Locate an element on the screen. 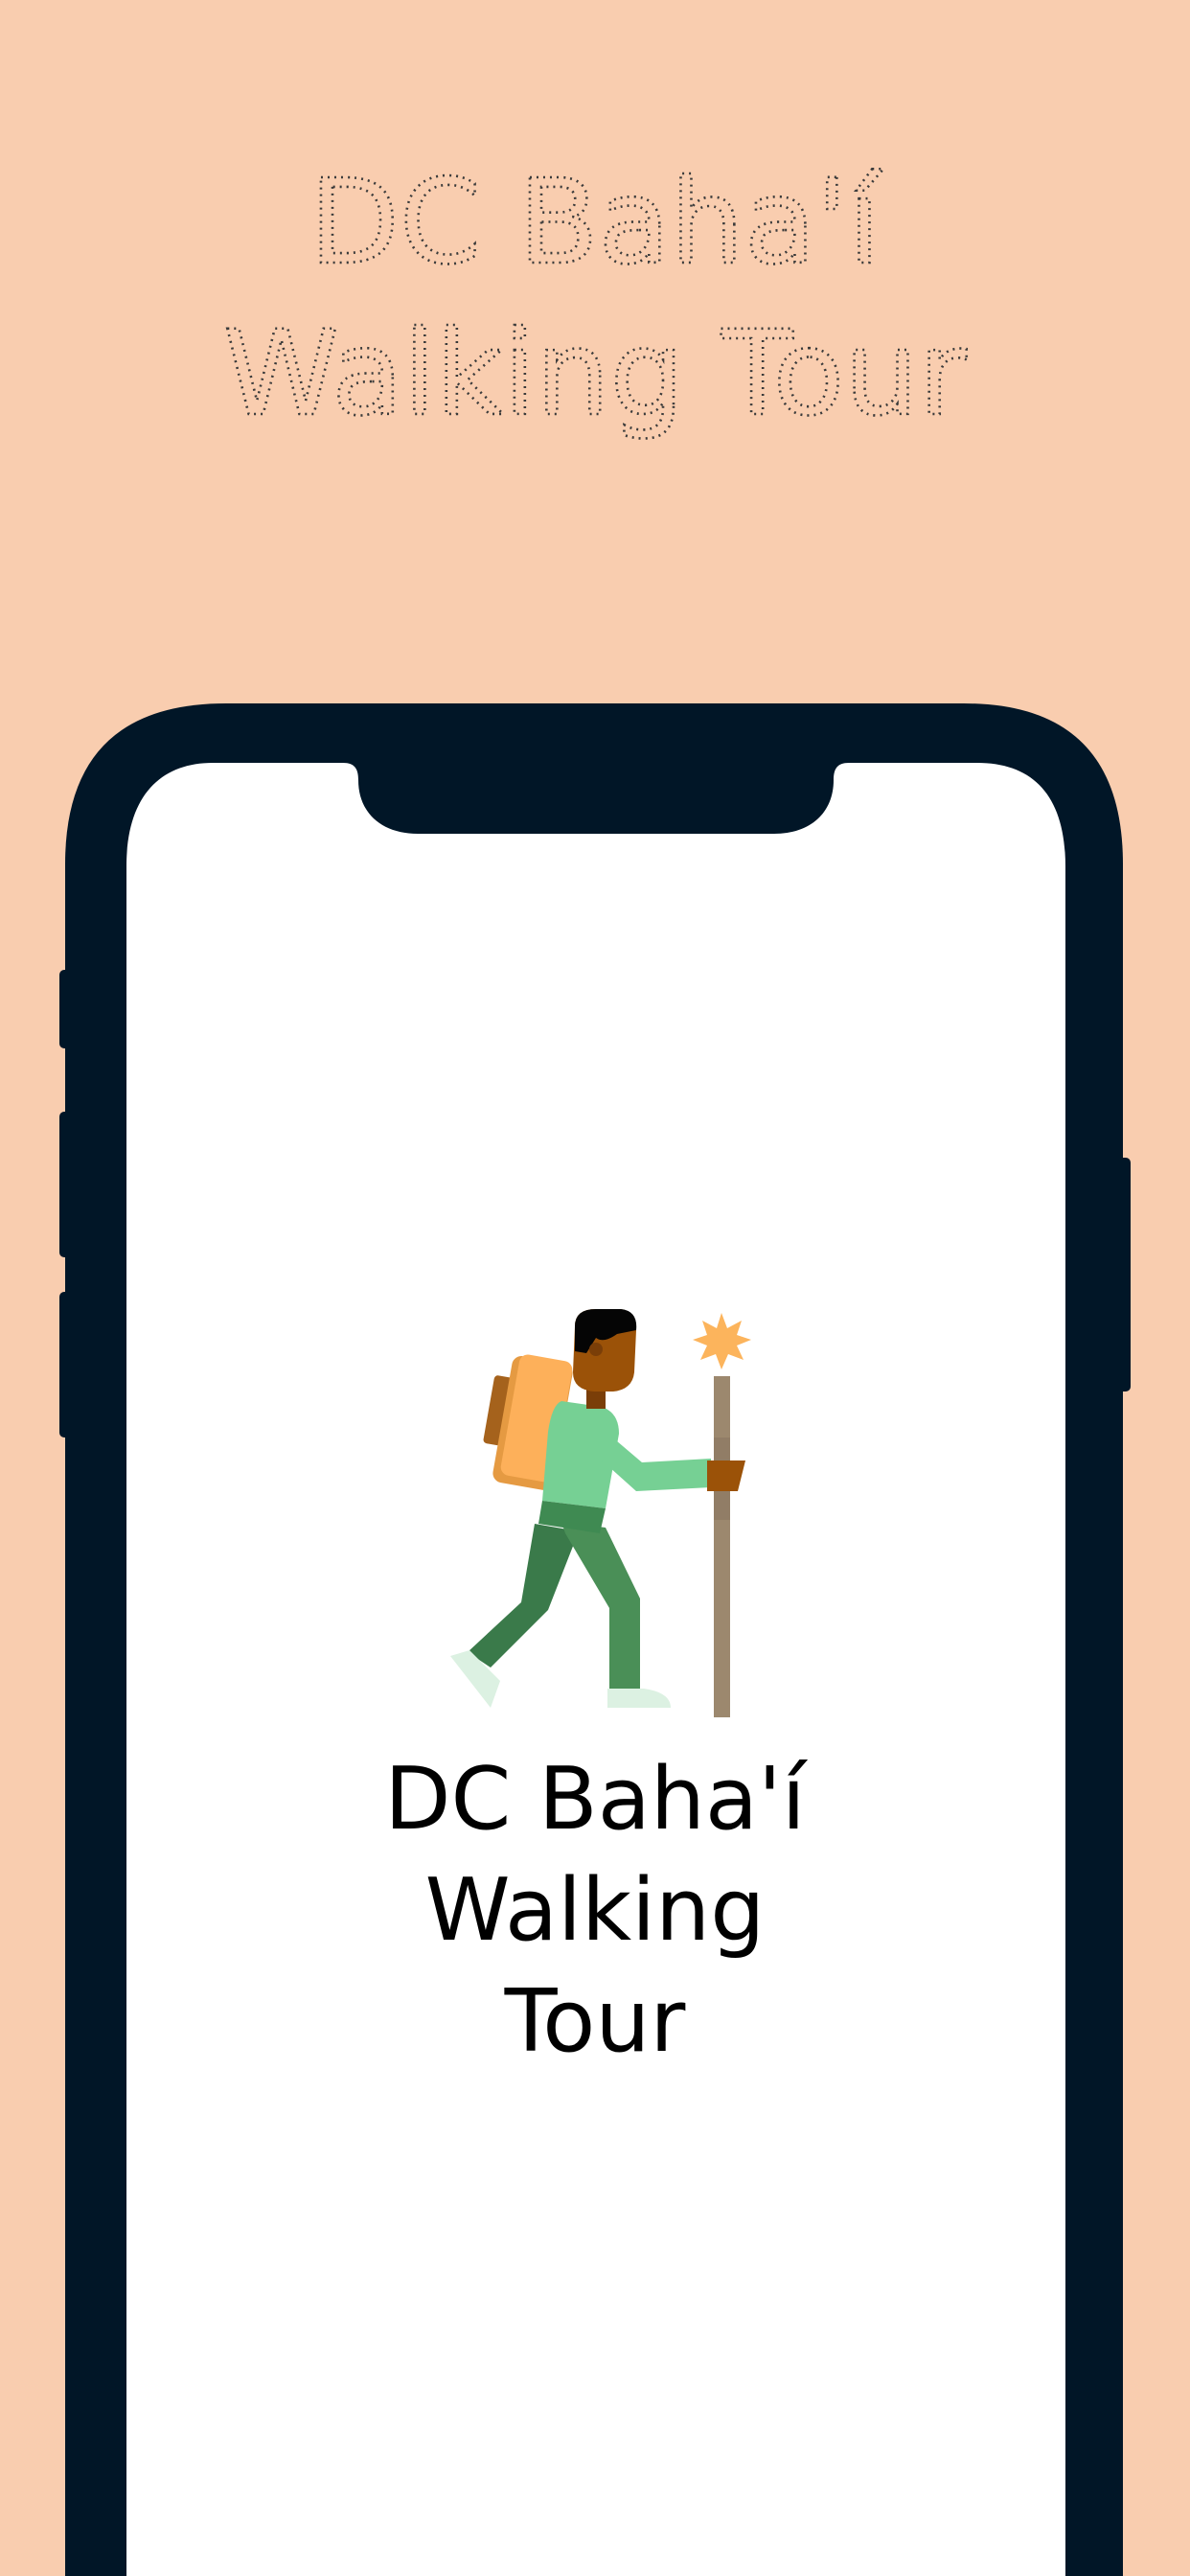 The width and height of the screenshot is (1190, 2576). splash-title-line2: Walking is located at coordinates (595, 1910).